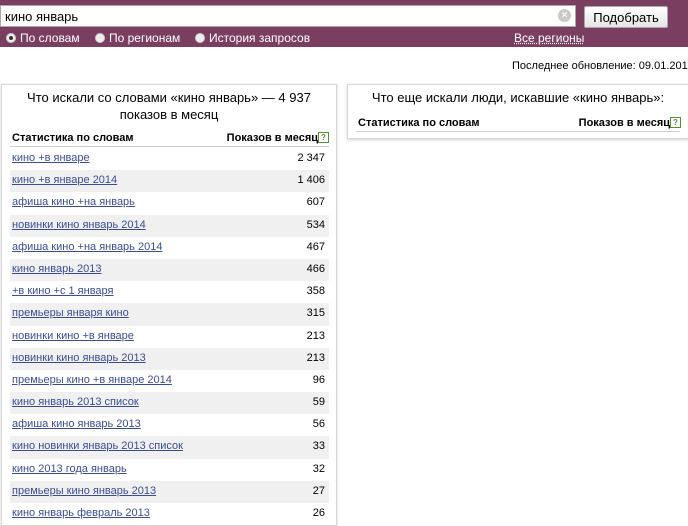  I want to click on table-row: кино 2013 года январь 32, so click(169, 470).